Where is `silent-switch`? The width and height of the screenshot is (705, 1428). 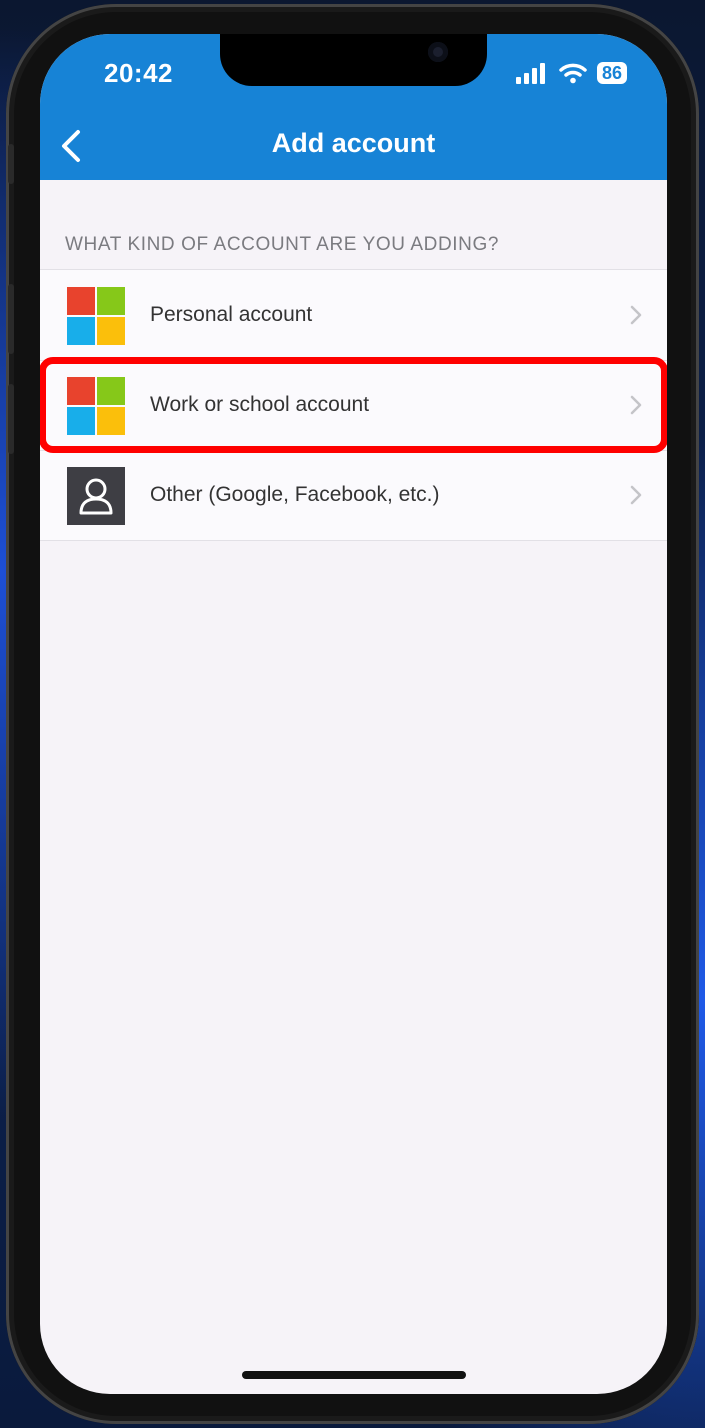 silent-switch is located at coordinates (11, 164).